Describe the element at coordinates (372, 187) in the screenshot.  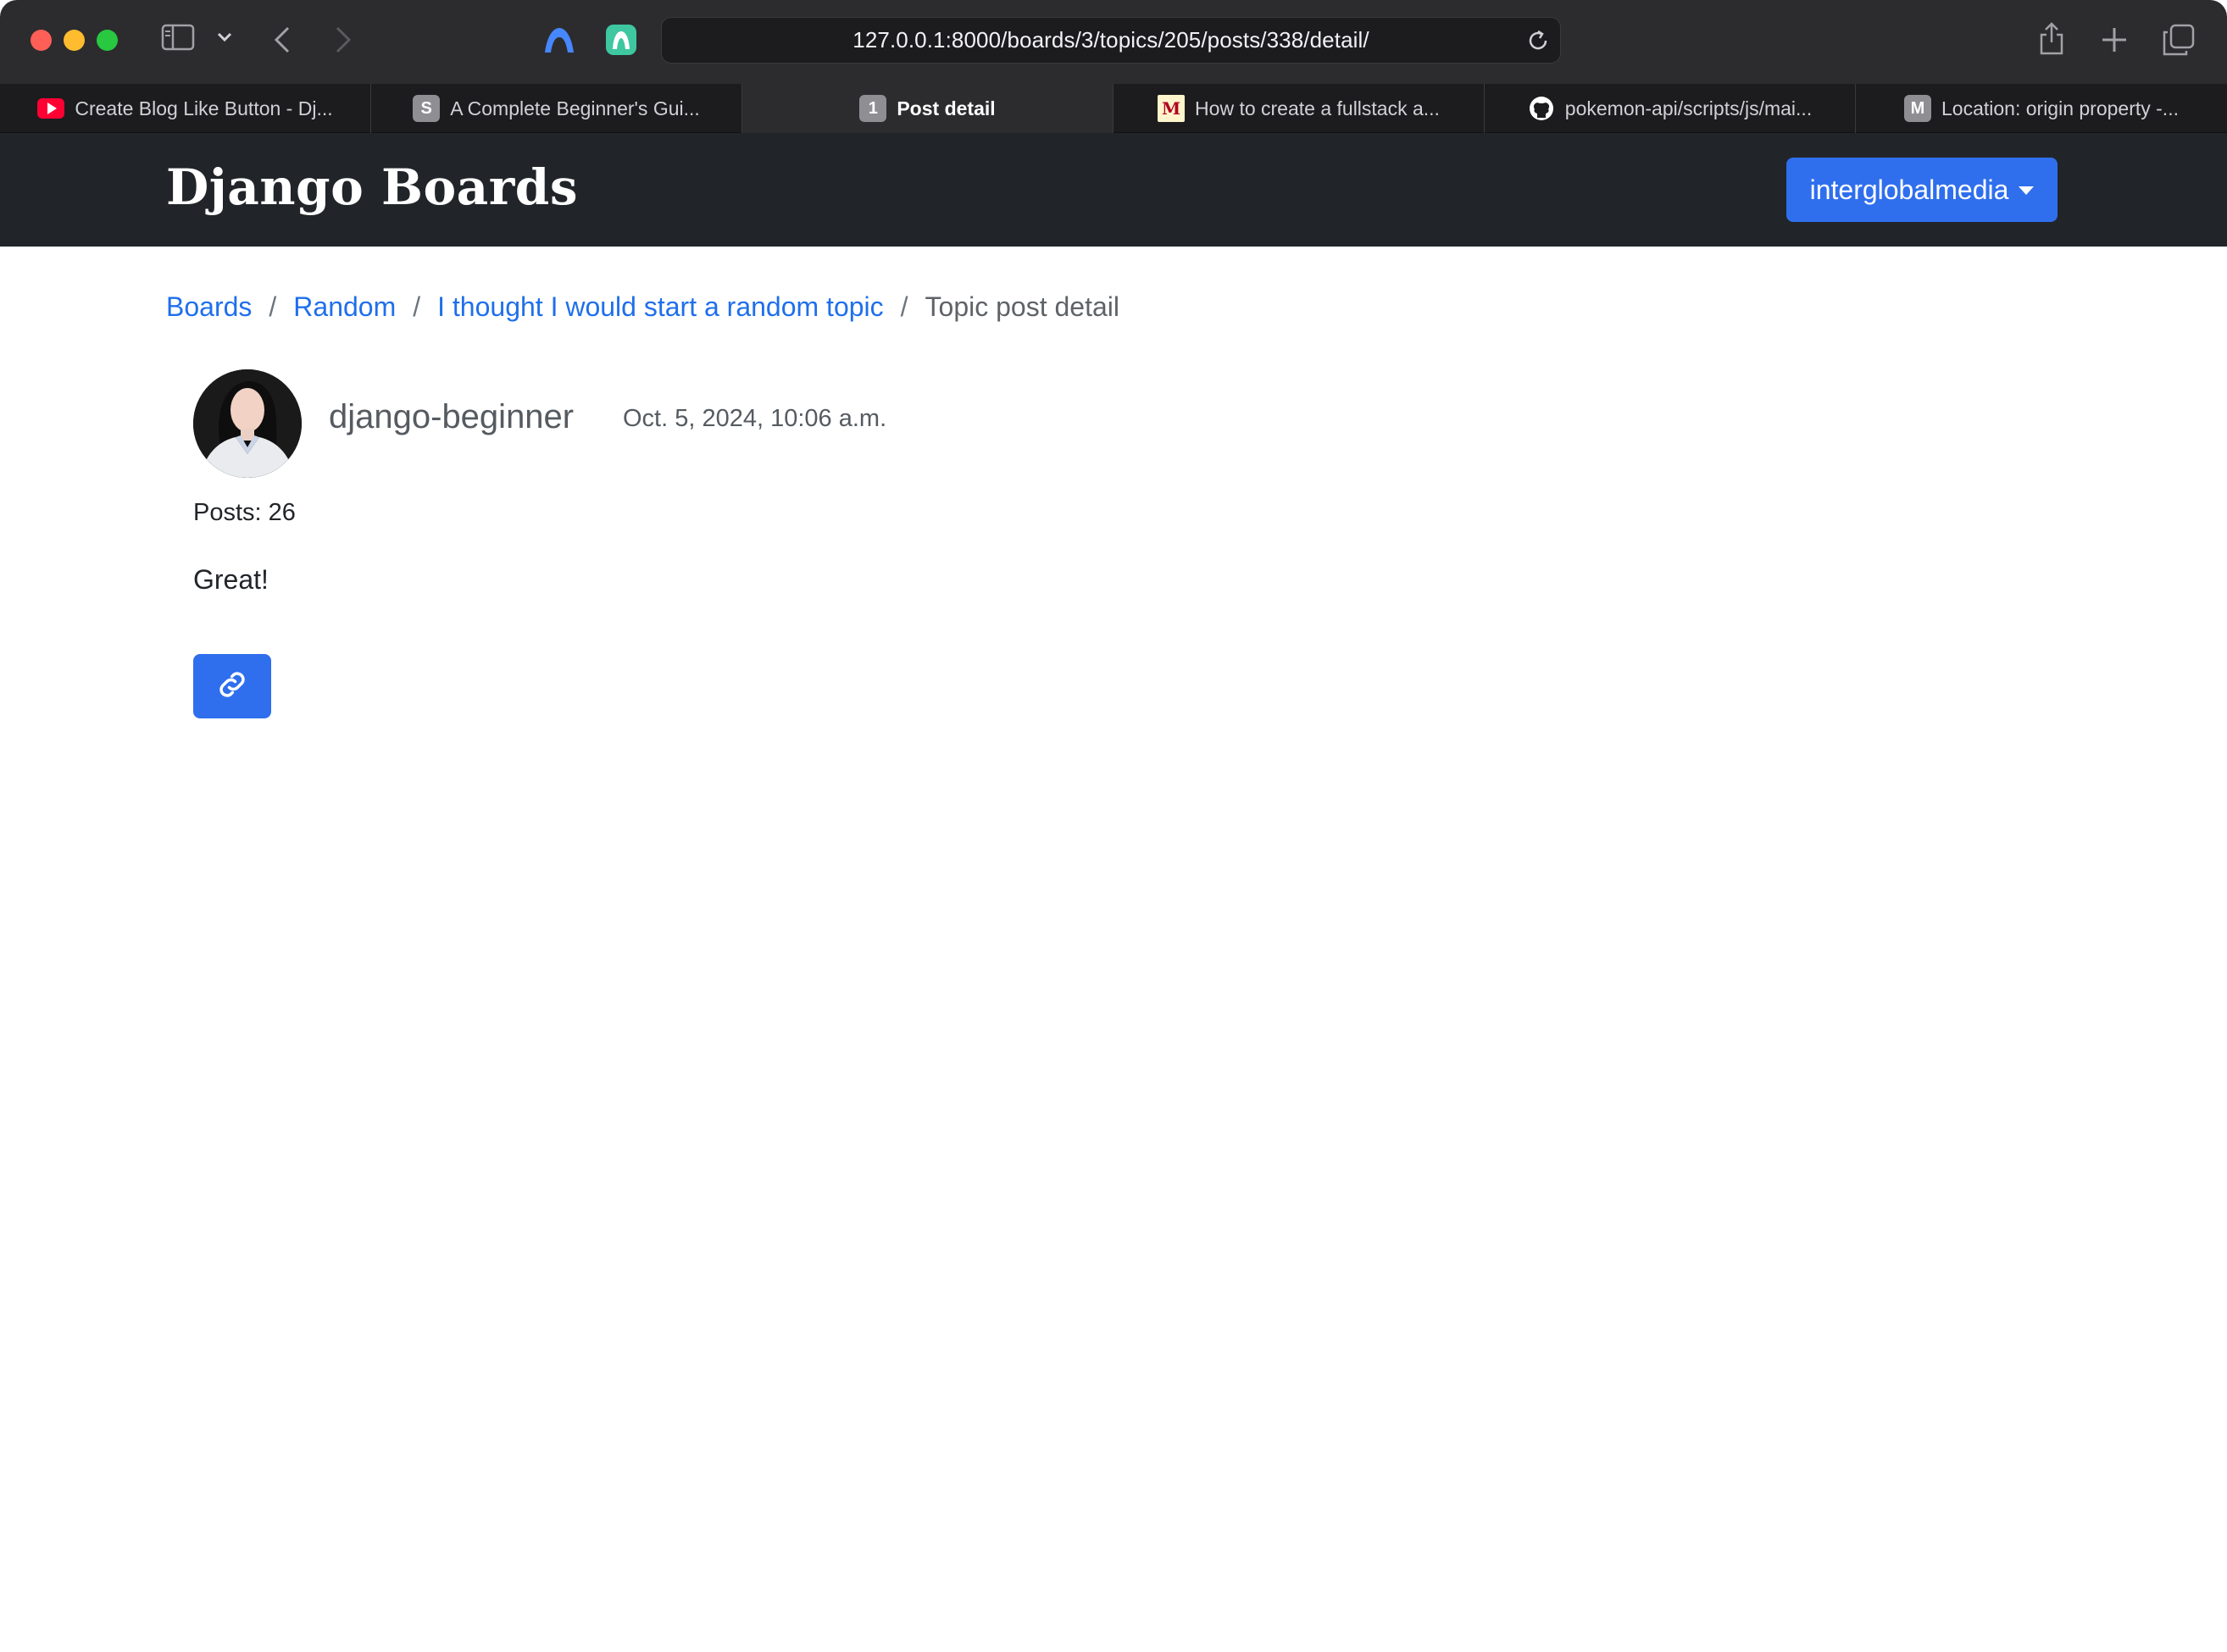
I see `brand-logo: Django Boards` at that location.